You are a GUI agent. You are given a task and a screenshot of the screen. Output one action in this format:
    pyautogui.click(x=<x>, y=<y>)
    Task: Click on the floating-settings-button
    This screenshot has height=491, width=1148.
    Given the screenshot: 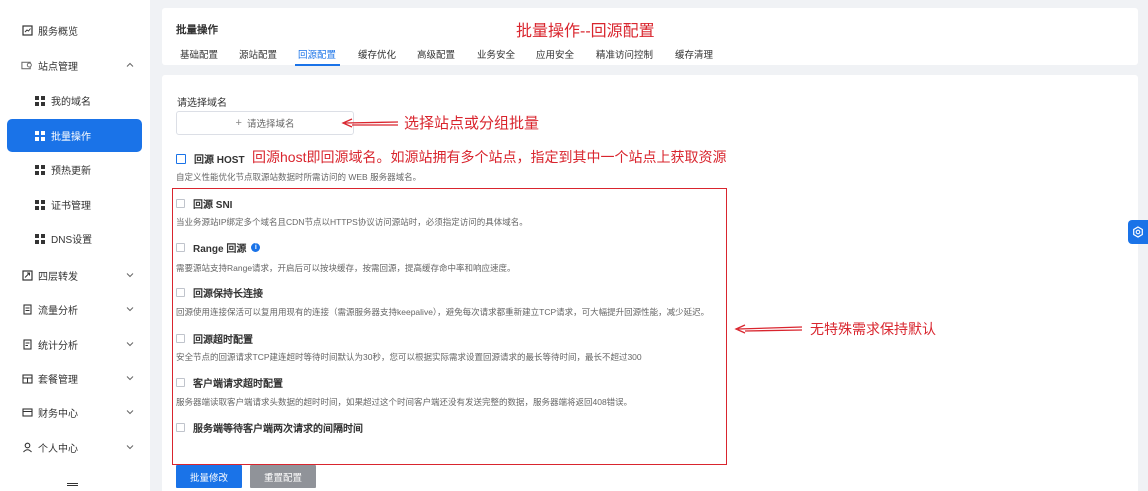 What is the action you would take?
    pyautogui.click(x=1138, y=232)
    